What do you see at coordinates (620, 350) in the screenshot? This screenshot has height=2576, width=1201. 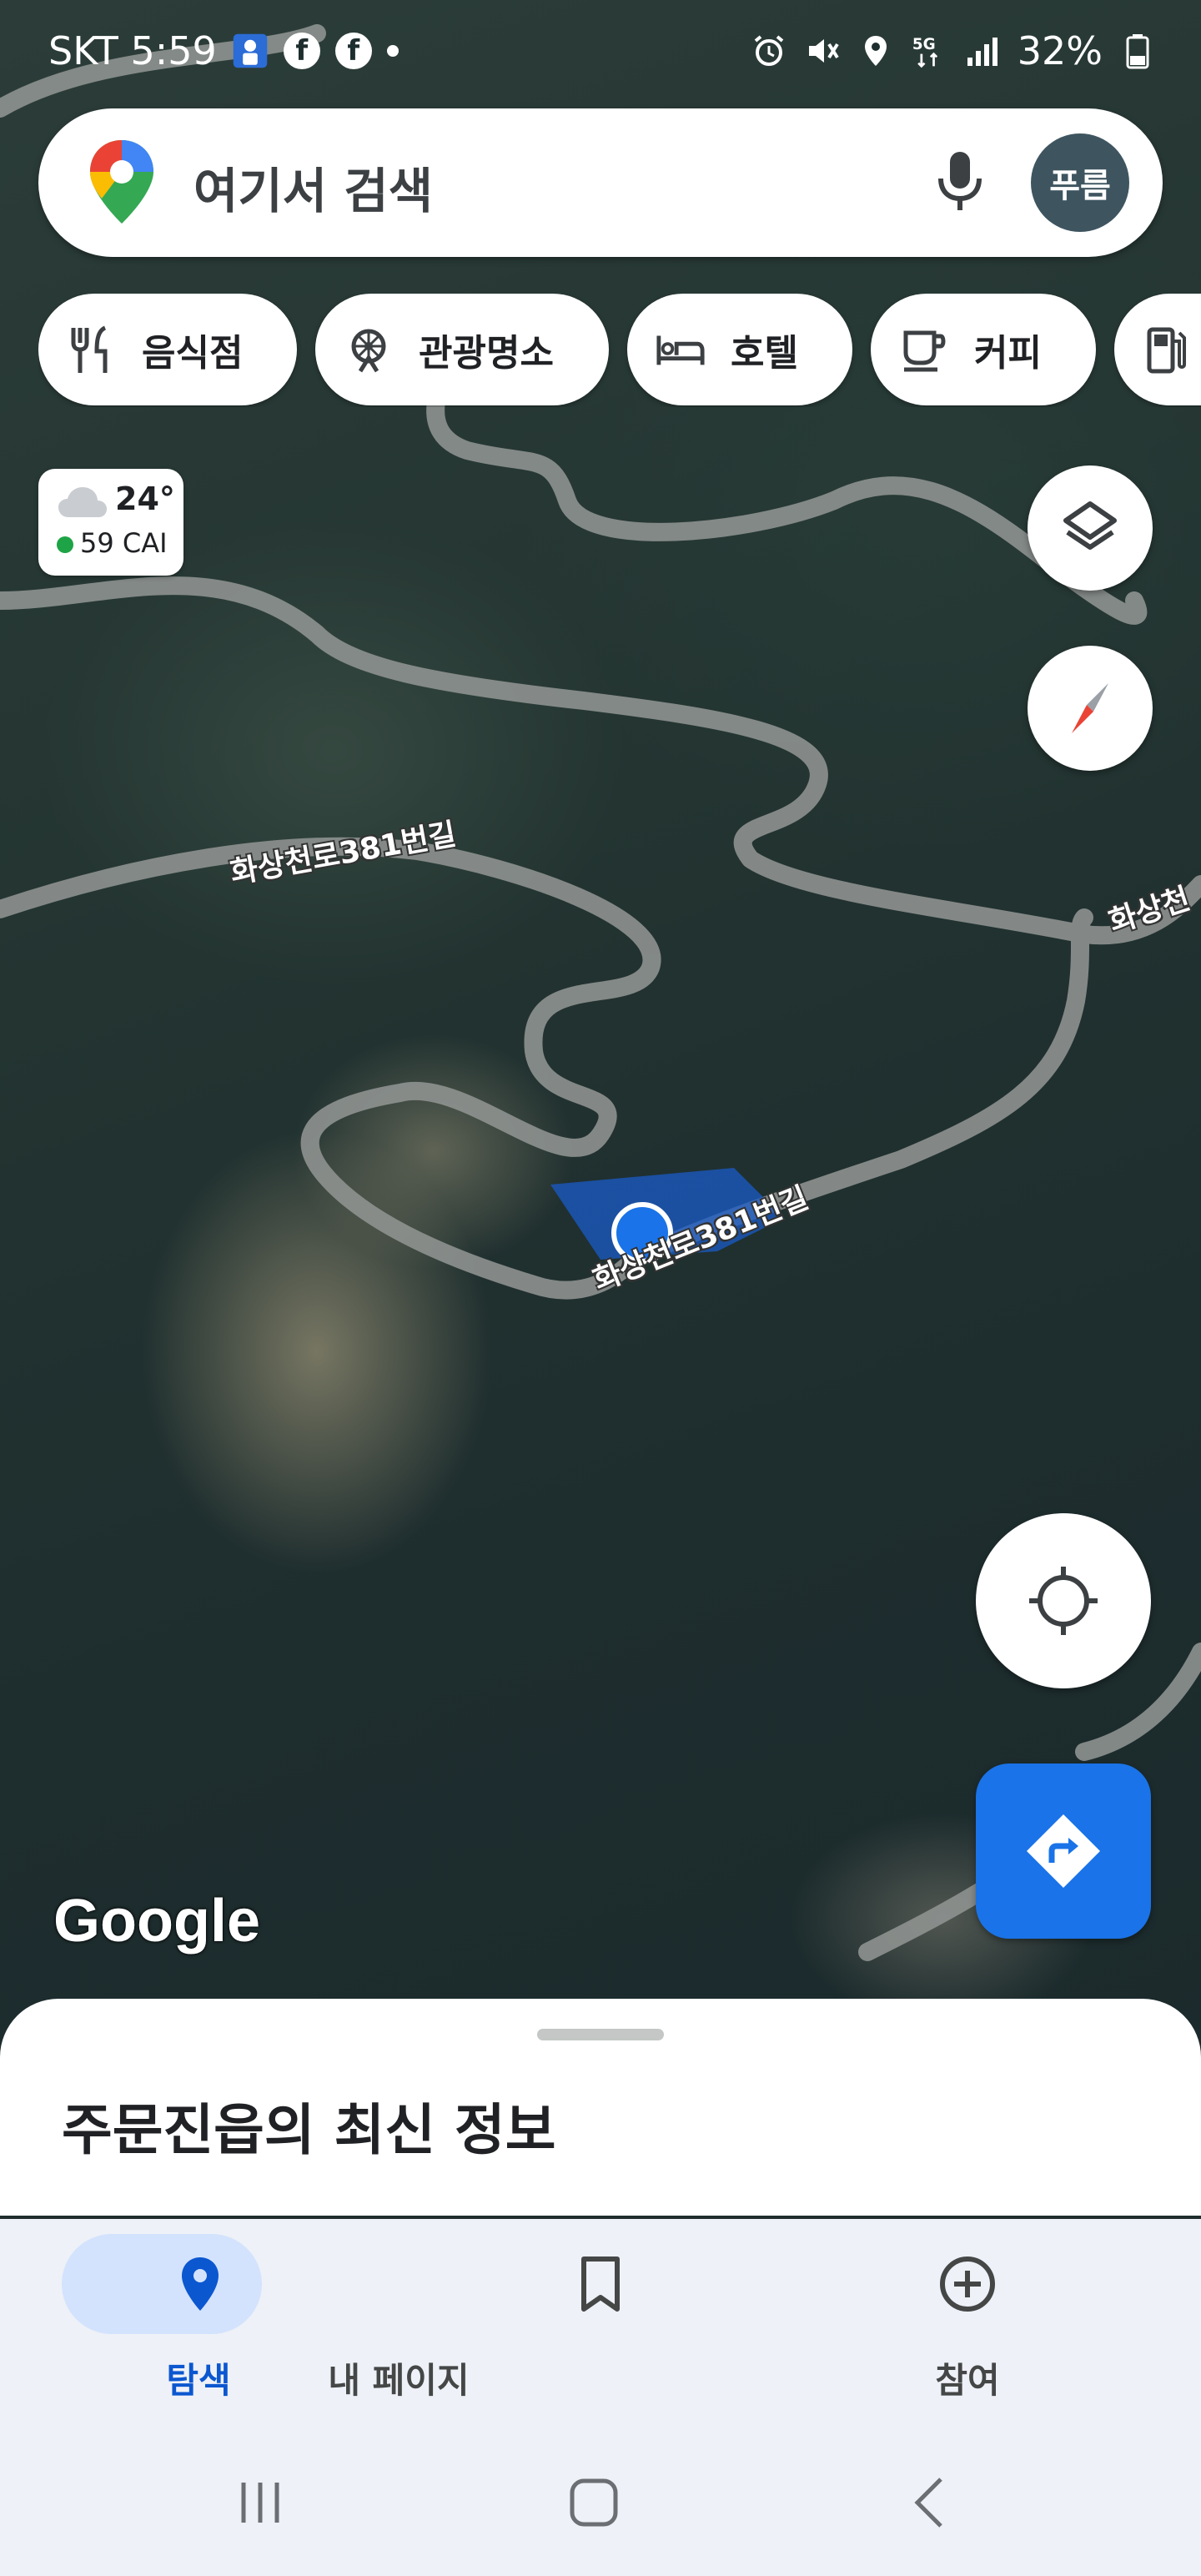 I see `category-chips: 음식점 관광명소 호텔 커피` at bounding box center [620, 350].